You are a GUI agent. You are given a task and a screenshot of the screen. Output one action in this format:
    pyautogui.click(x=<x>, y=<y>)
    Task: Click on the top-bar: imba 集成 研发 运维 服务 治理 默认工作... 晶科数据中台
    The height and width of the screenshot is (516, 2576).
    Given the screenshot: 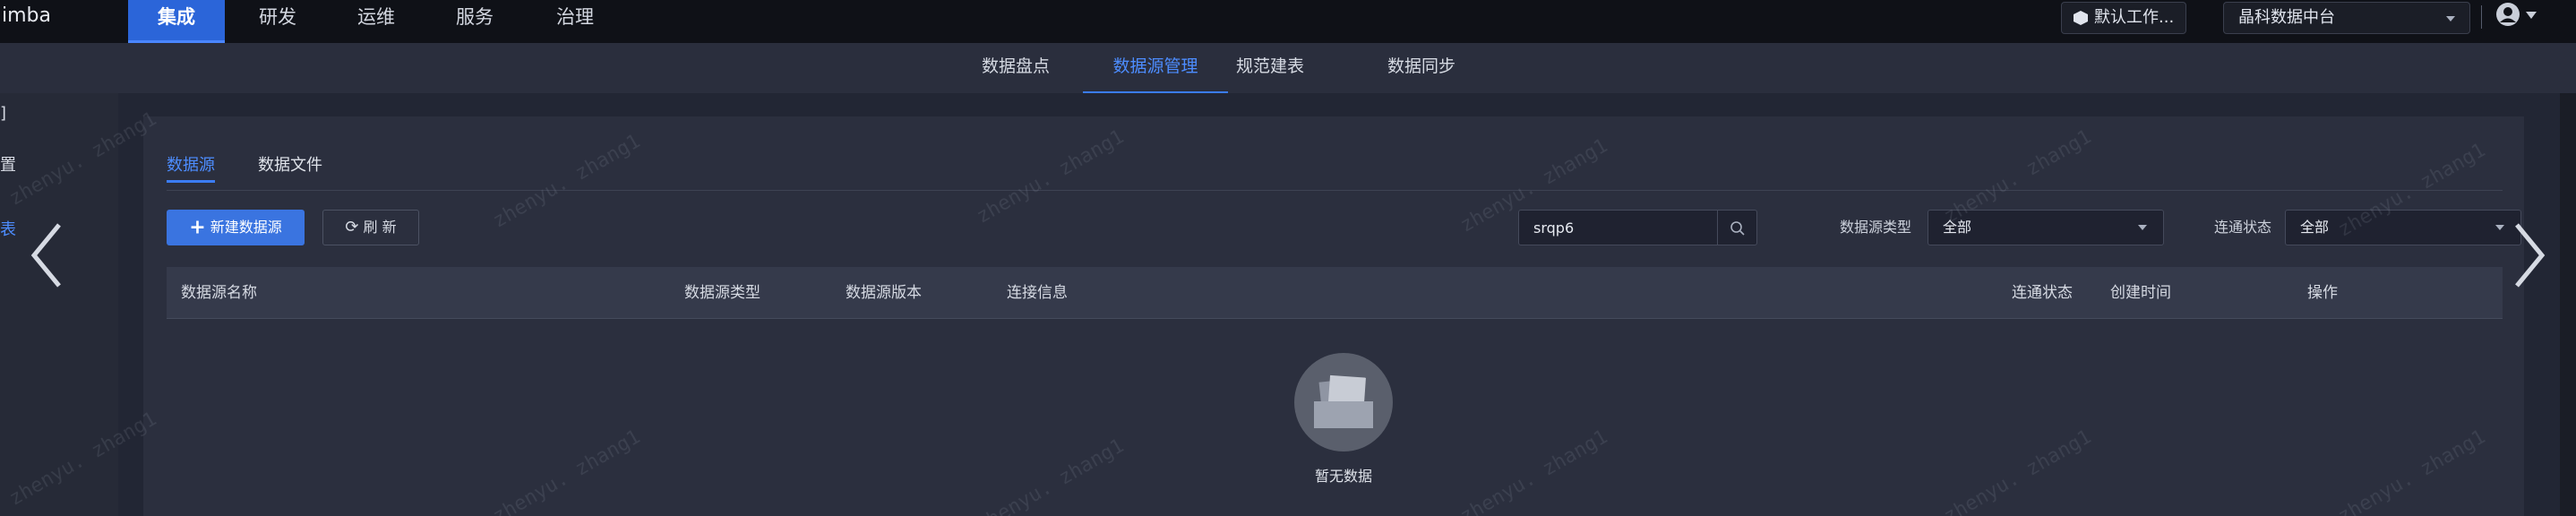 What is the action you would take?
    pyautogui.click(x=1288, y=21)
    